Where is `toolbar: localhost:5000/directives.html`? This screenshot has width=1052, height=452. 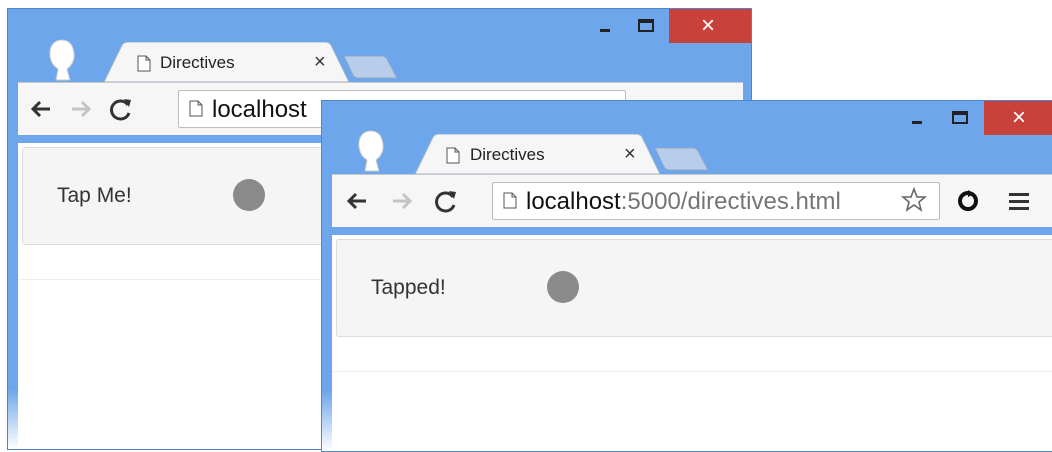 toolbar: localhost:5000/directives.html is located at coordinates (692, 200).